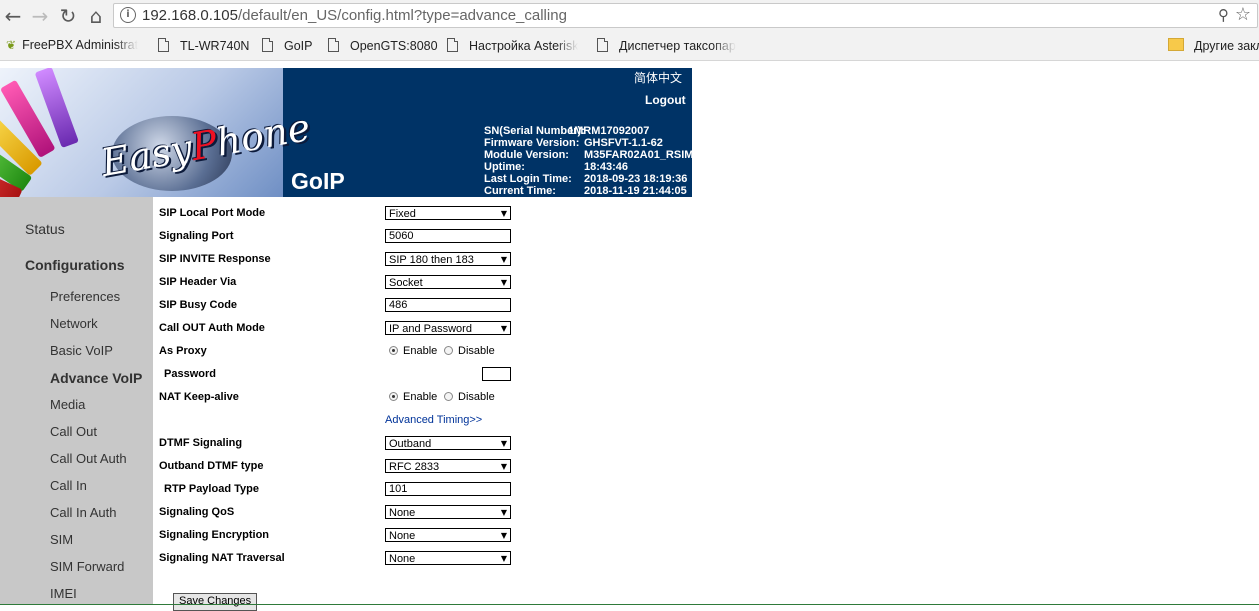 The height and width of the screenshot is (611, 1259). I want to click on other-bookmarks-label: Другие закл, so click(1226, 46).